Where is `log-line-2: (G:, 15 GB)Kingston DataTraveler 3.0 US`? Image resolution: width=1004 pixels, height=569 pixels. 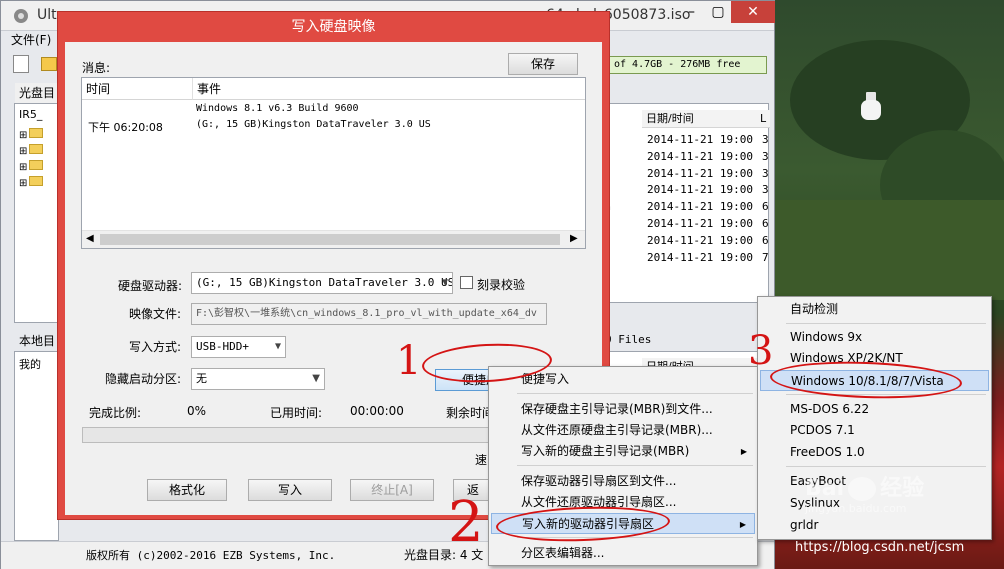
log-line-2: (G:, 15 GB)Kingston DataTraveler 3.0 US is located at coordinates (313, 124).